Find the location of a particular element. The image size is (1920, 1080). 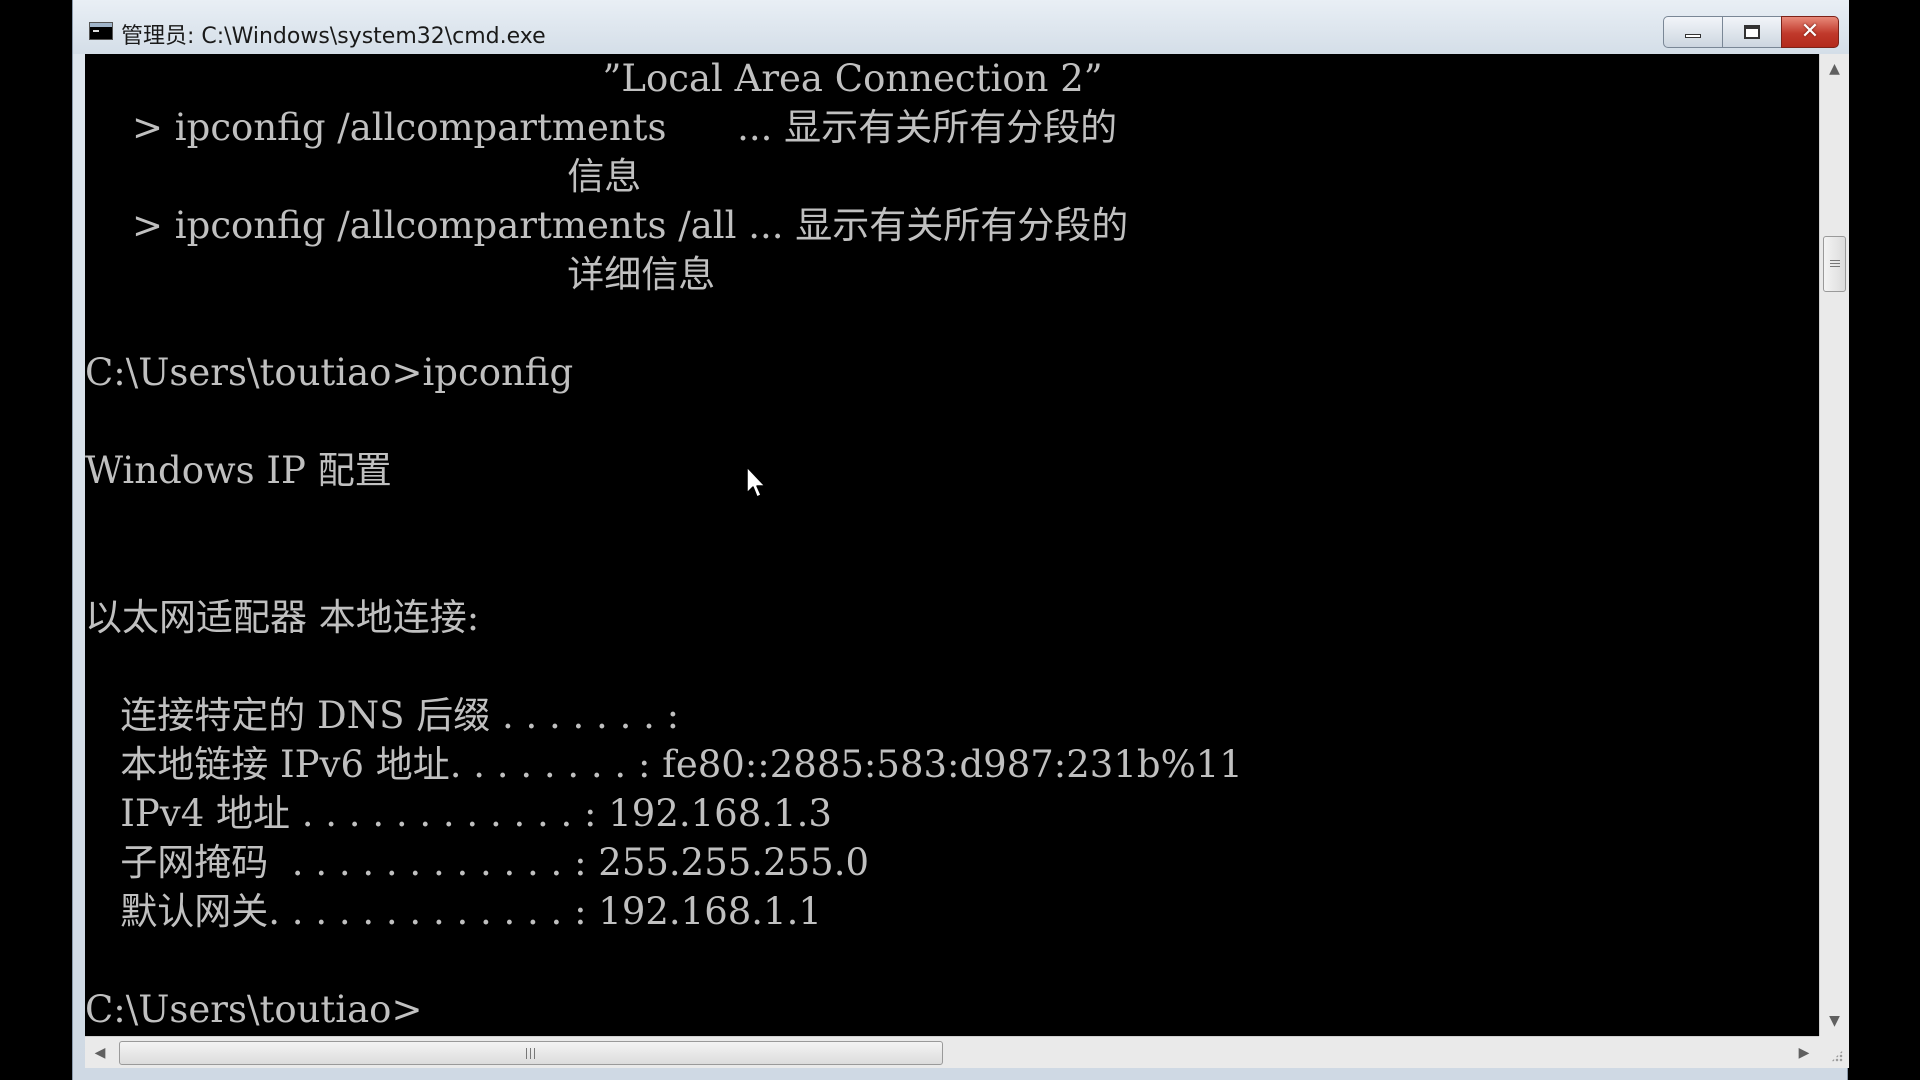

title-bar: 管理员: C:\Windows\system32\cmd.exe ✕ is located at coordinates (961, 27).